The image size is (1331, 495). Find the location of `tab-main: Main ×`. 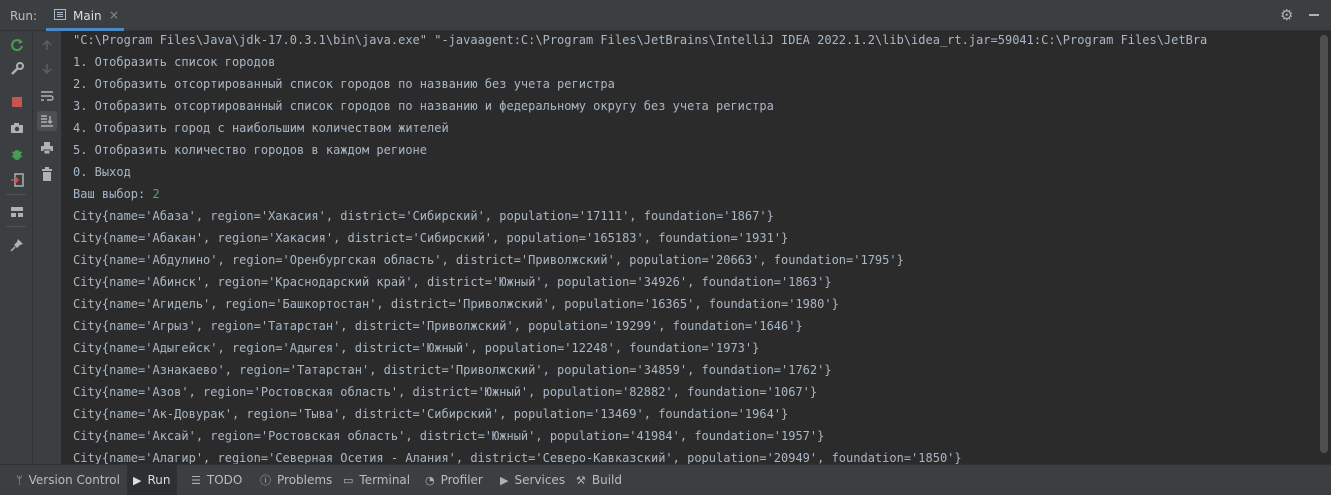

tab-main: Main × is located at coordinates (85, 15).